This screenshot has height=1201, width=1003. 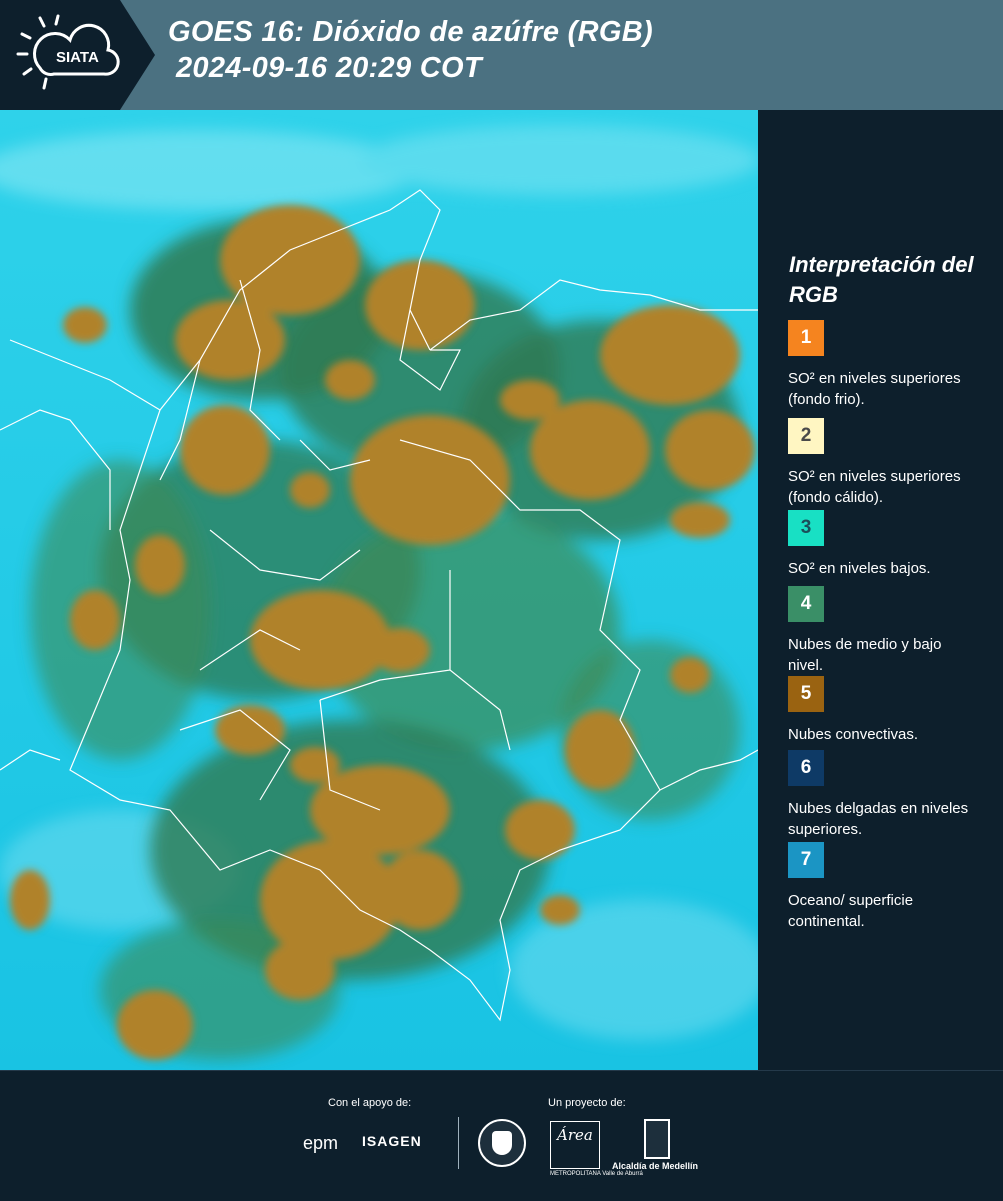 What do you see at coordinates (888, 710) in the screenshot?
I see `legend-item-5: 5 Nubes convectivas.` at bounding box center [888, 710].